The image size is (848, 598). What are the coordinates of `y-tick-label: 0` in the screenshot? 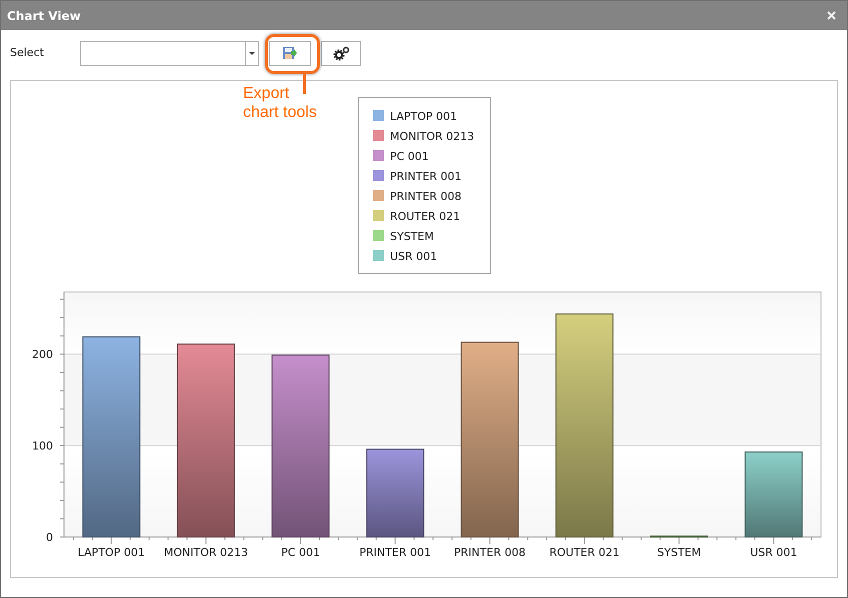 It's located at (49, 537).